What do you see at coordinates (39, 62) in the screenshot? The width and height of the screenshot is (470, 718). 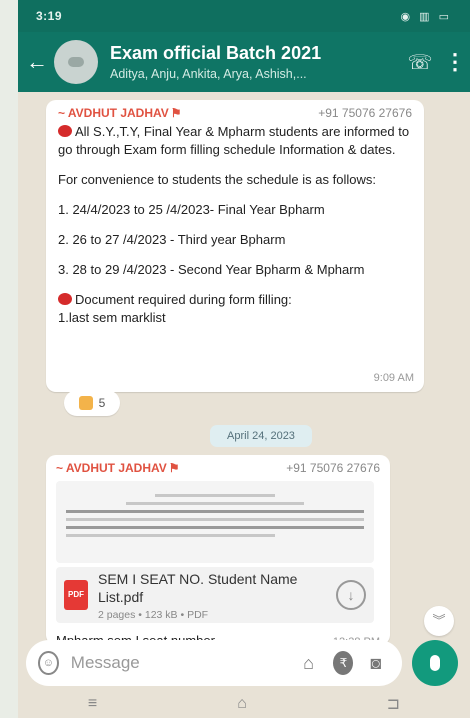 I see `back-arrow-icon: ←` at bounding box center [39, 62].